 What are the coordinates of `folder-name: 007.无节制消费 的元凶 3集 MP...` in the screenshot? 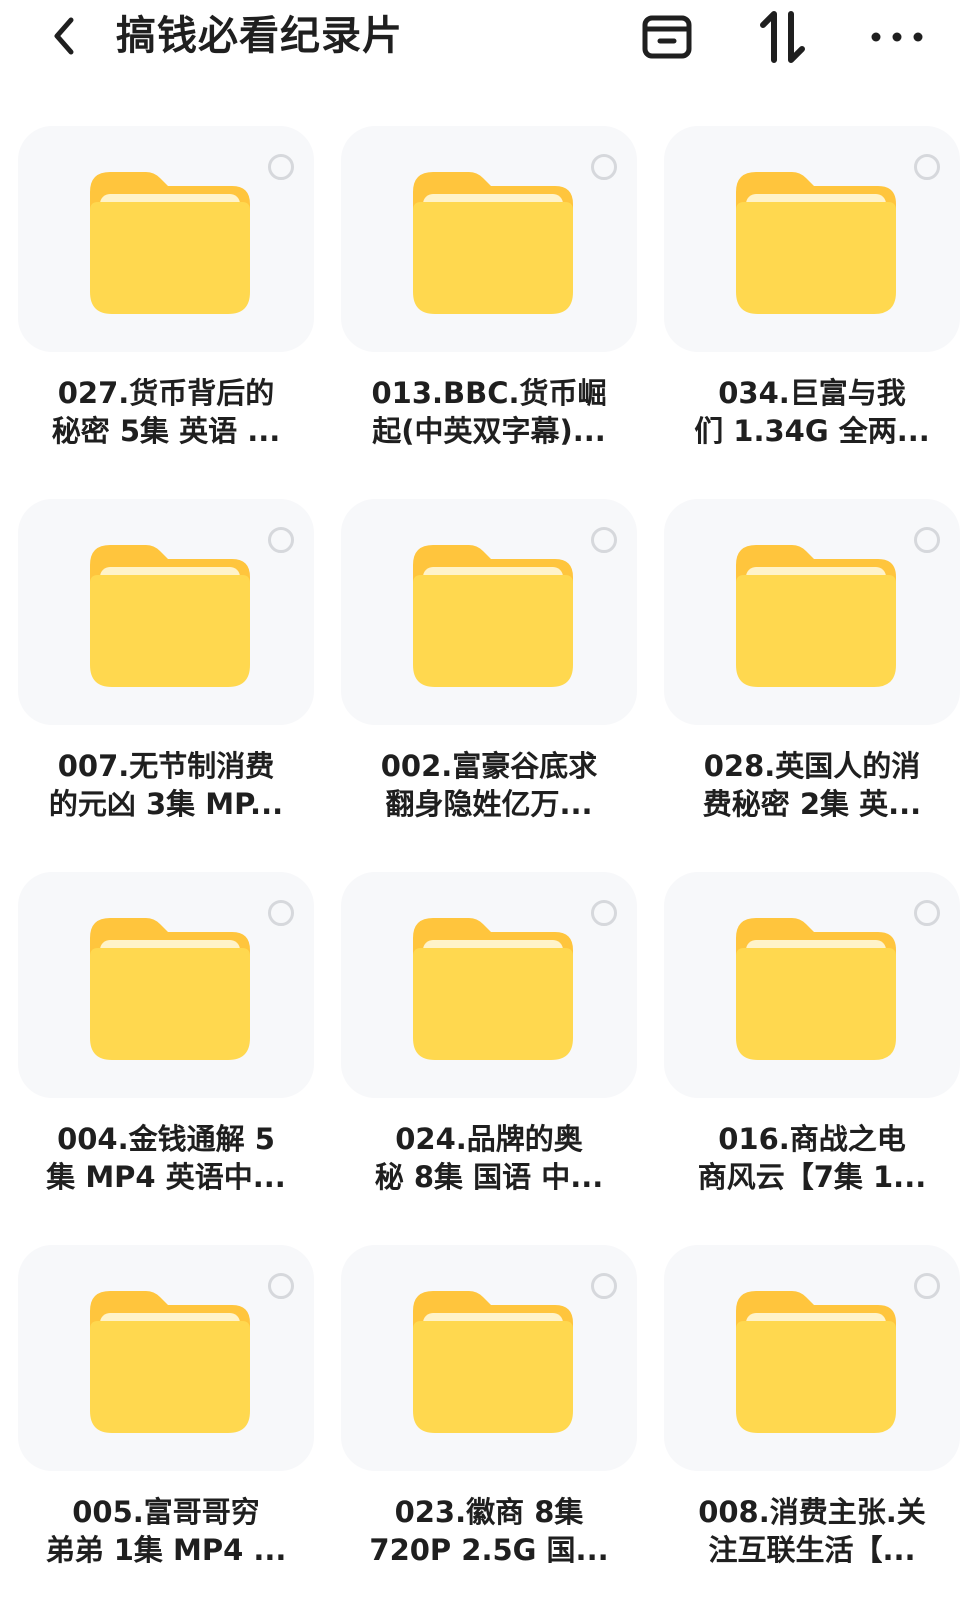 It's located at (166, 785).